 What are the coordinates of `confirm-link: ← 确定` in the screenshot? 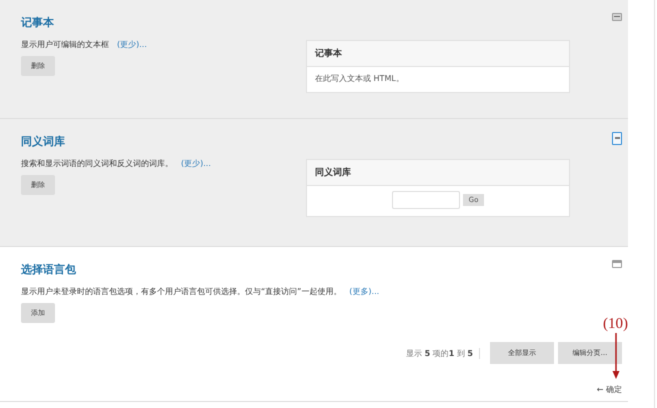 It's located at (609, 389).